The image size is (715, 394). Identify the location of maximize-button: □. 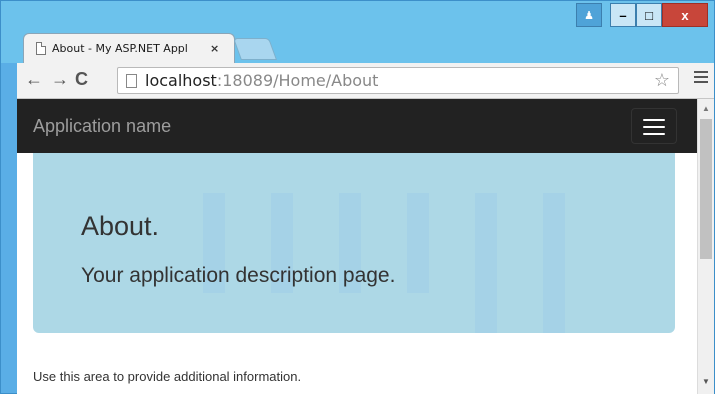
(649, 15).